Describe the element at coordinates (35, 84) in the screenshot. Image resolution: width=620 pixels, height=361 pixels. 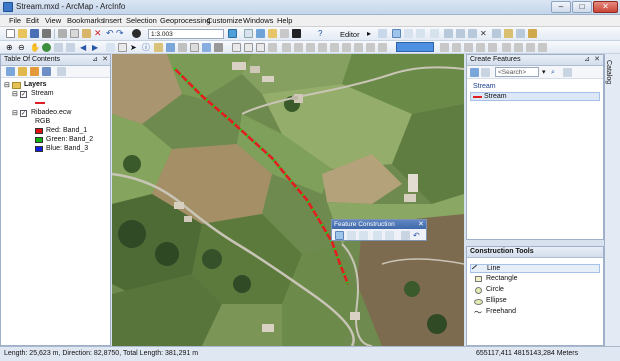
I see `layers-label: Layers` at that location.